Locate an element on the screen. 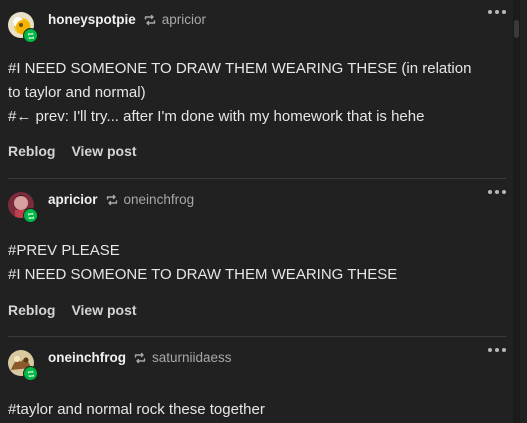 The image size is (527, 423). source-link: apricior is located at coordinates (184, 19).